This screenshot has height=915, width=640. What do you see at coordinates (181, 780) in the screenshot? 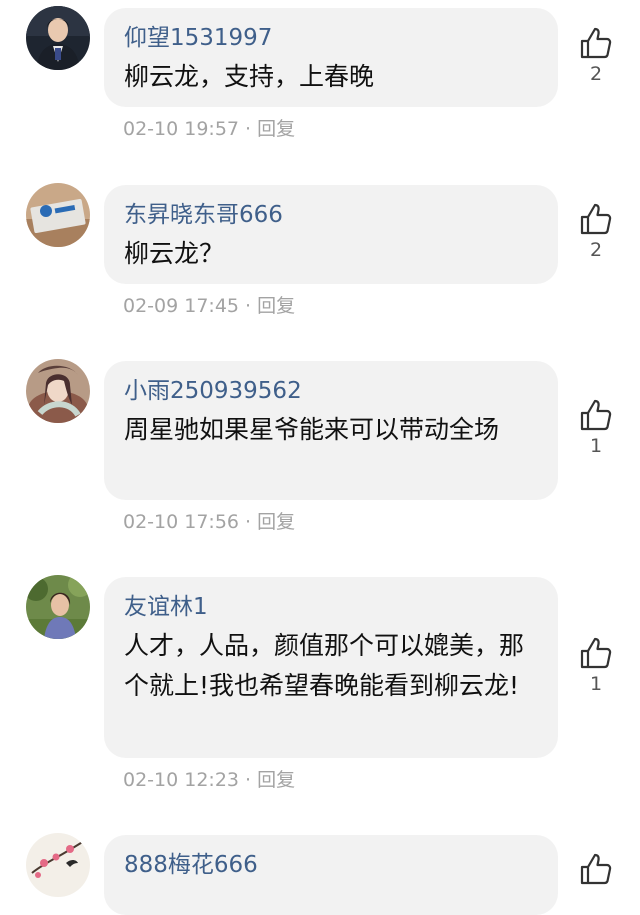
I see `timestamp: 02-10 12:23` at bounding box center [181, 780].